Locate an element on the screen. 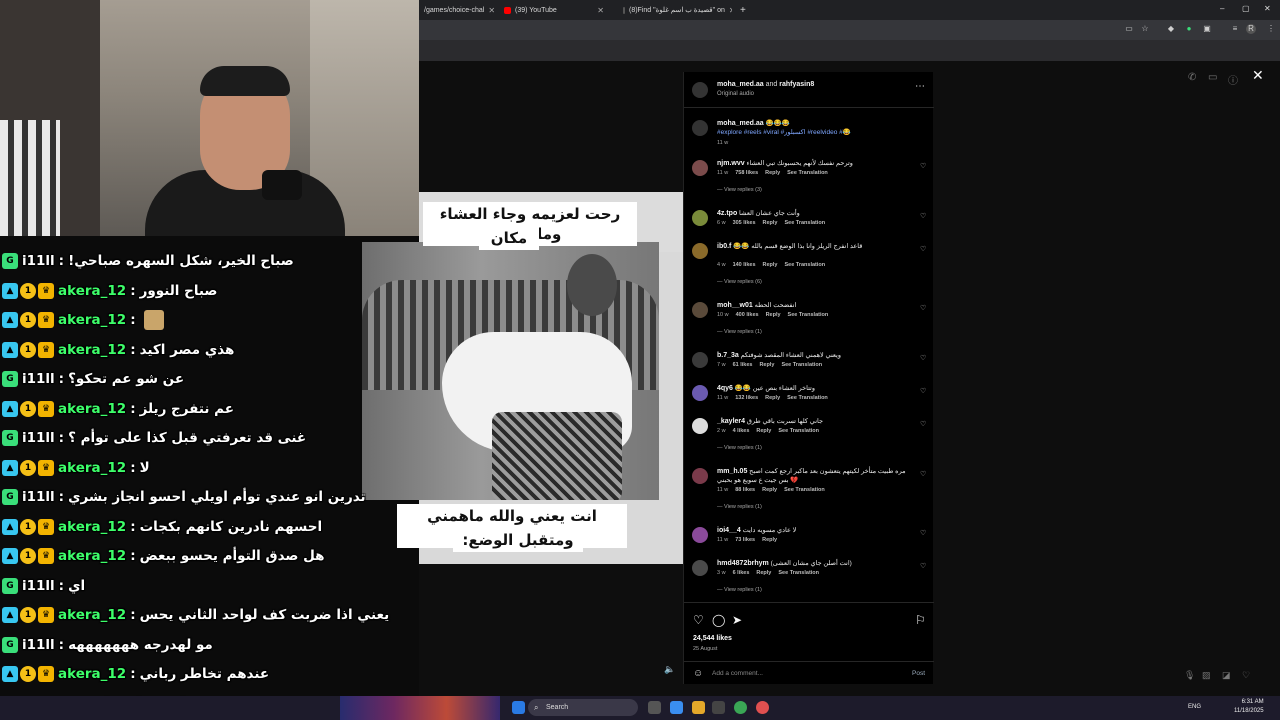 The width and height of the screenshot is (1280, 720). taskbar-search: ⌕ Search is located at coordinates (583, 707).